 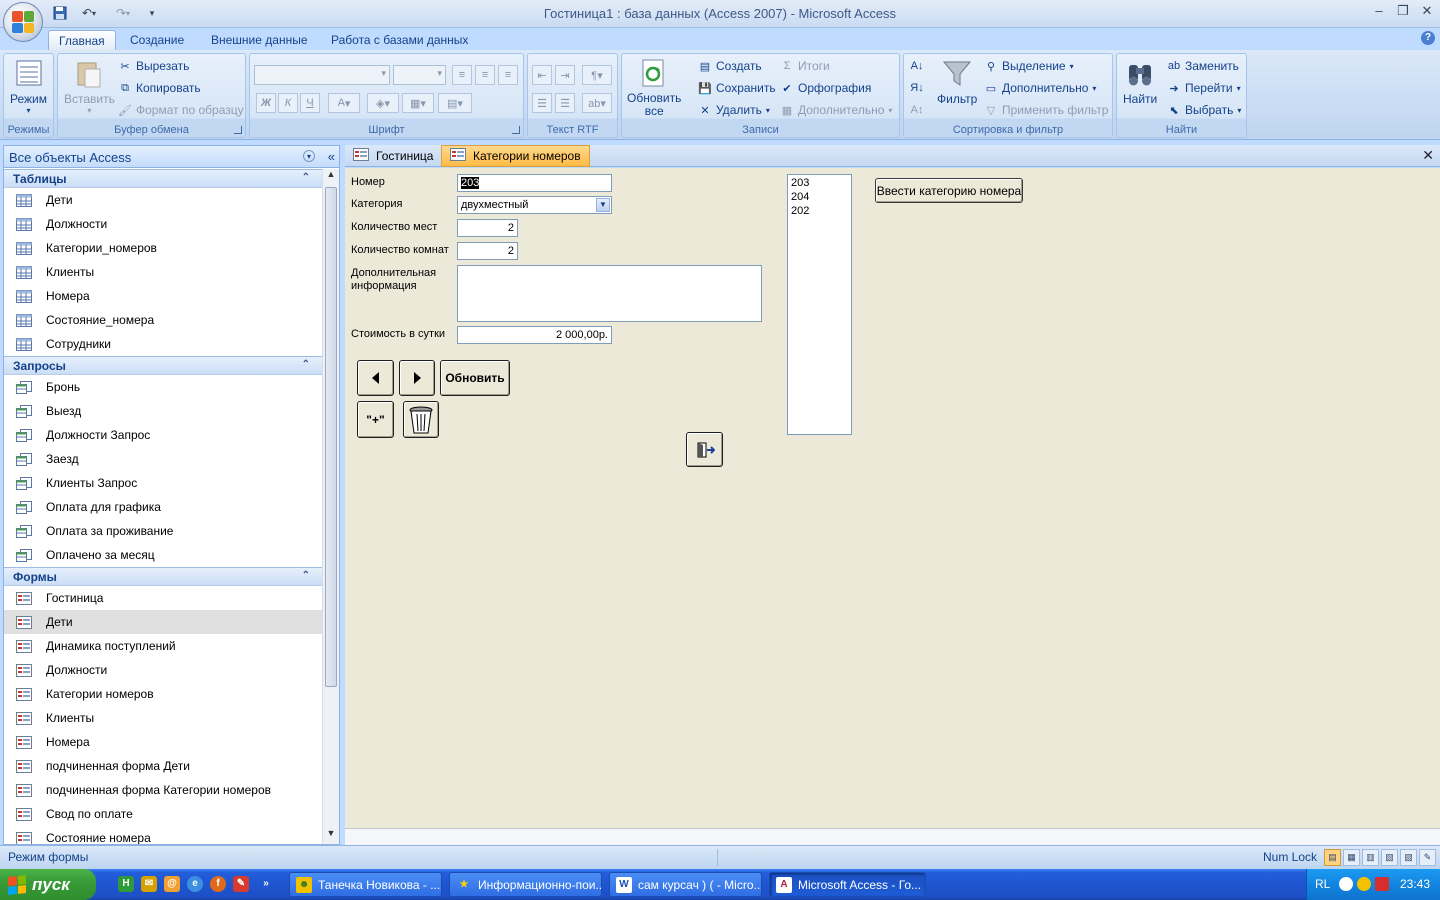 What do you see at coordinates (1379, 12) in the screenshot?
I see `minimize-button: –` at bounding box center [1379, 12].